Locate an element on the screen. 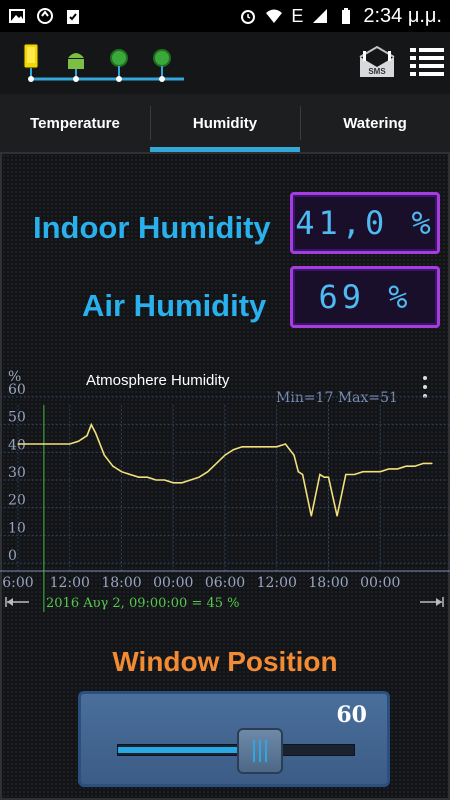 The width and height of the screenshot is (450, 800). signal-icon is located at coordinates (320, 16).